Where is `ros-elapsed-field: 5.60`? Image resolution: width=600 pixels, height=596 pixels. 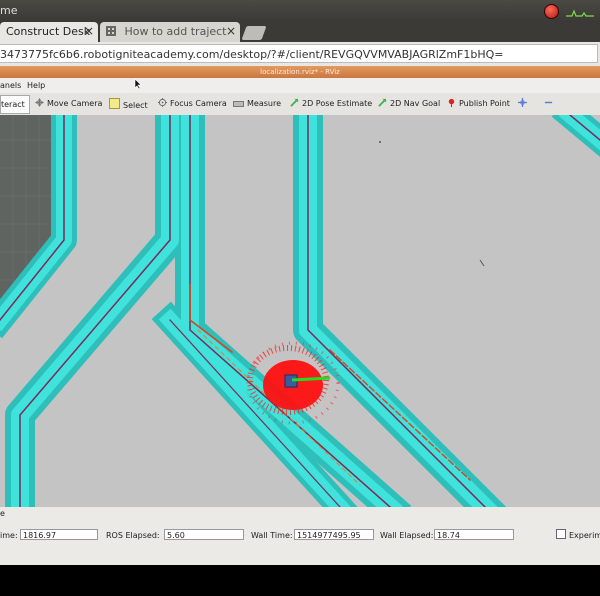
ros-elapsed-field: 5.60 is located at coordinates (204, 534).